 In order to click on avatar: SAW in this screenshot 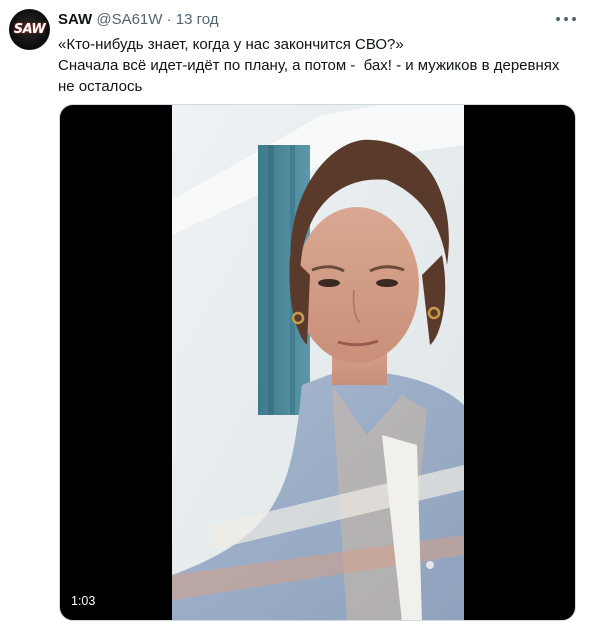, I will do `click(29, 29)`.